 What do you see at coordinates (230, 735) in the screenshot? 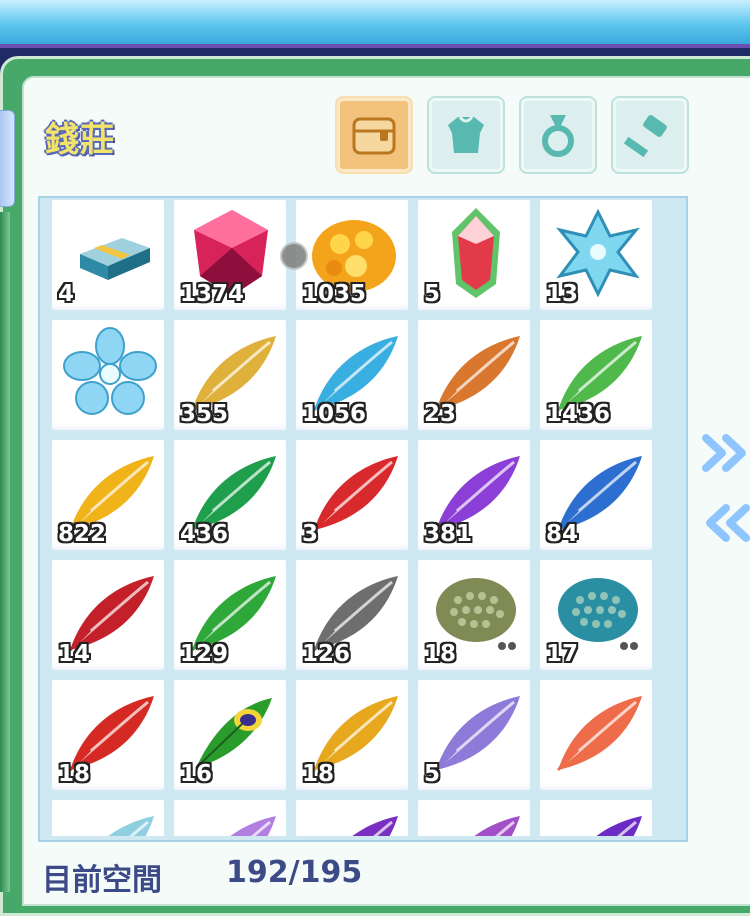
I see `item-slot: 16` at bounding box center [230, 735].